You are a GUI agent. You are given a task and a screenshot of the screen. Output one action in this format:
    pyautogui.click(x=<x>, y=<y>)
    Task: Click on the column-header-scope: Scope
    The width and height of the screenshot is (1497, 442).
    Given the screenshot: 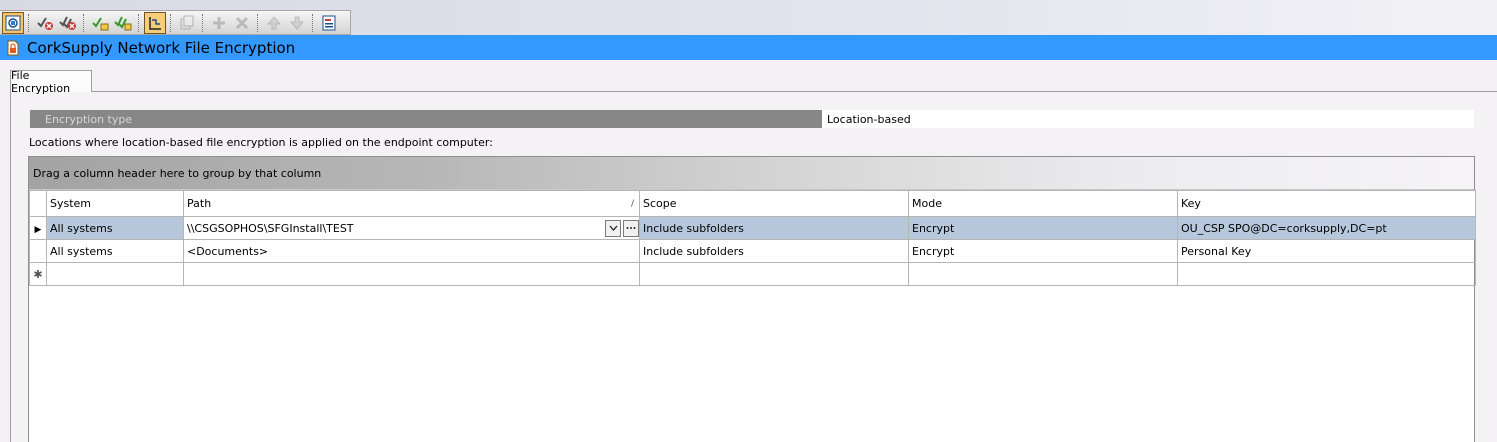 What is the action you would take?
    pyautogui.click(x=774, y=203)
    